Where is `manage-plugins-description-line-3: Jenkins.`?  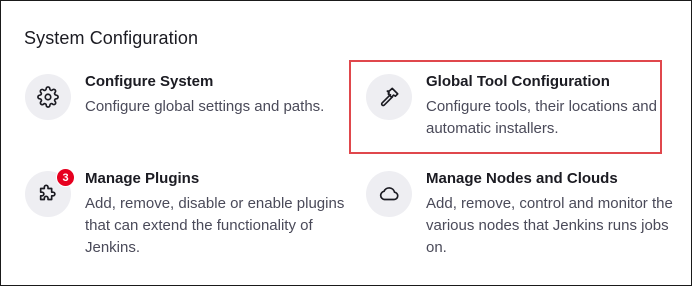 manage-plugins-description-line-3: Jenkins. is located at coordinates (113, 247).